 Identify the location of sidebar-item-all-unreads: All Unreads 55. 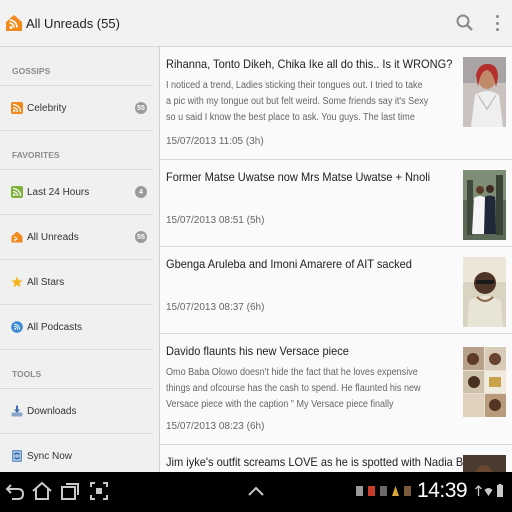
(76, 237).